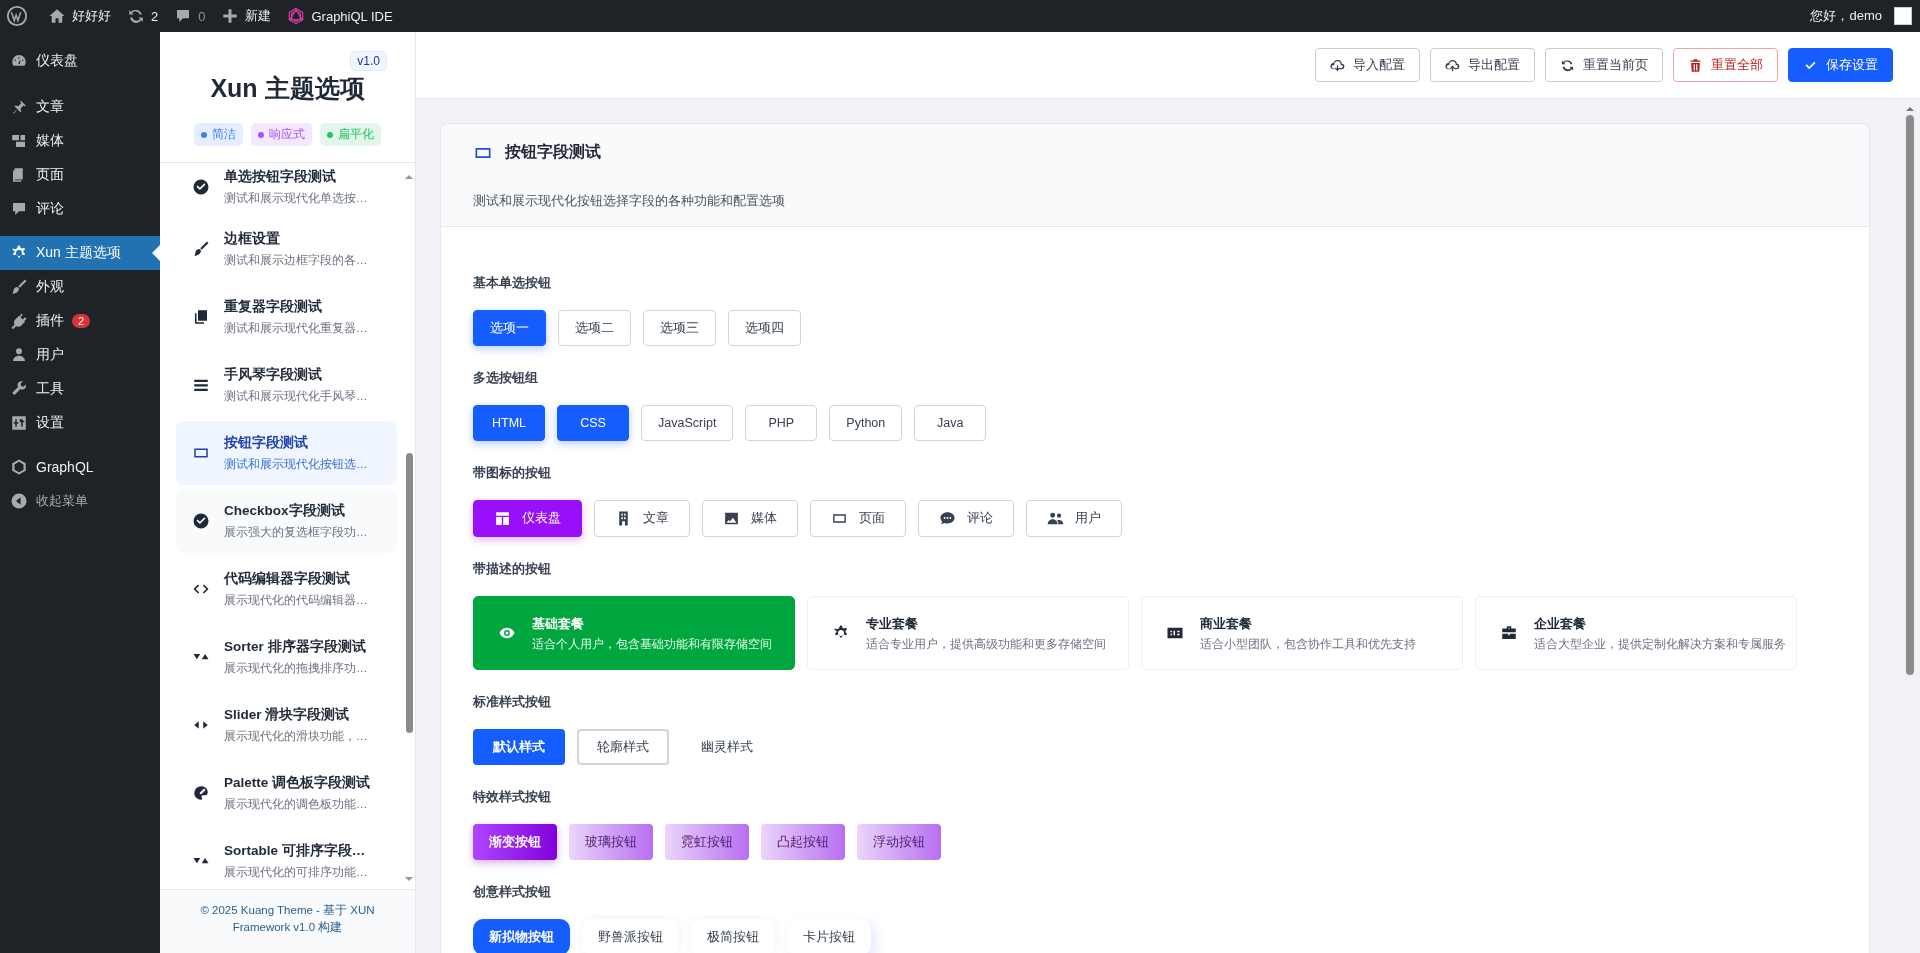 Image resolution: width=1920 pixels, height=953 pixels. What do you see at coordinates (19, 423) in the screenshot?
I see `sliders-icon` at bounding box center [19, 423].